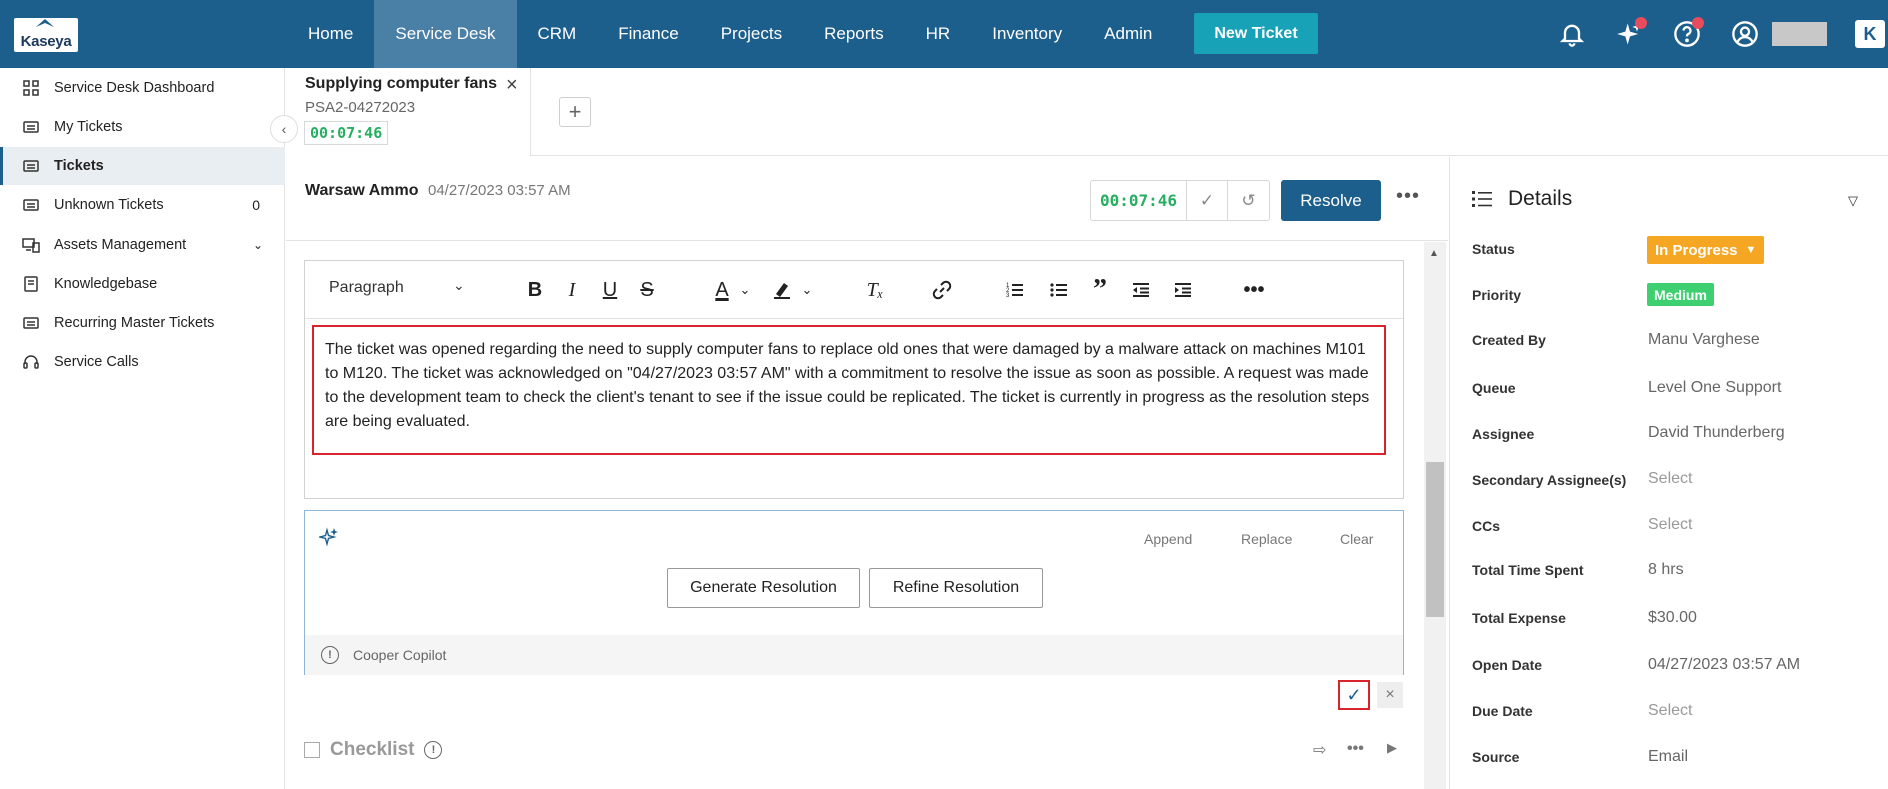 This screenshot has width=1888, height=789. I want to click on indent-icon, so click(1183, 290).